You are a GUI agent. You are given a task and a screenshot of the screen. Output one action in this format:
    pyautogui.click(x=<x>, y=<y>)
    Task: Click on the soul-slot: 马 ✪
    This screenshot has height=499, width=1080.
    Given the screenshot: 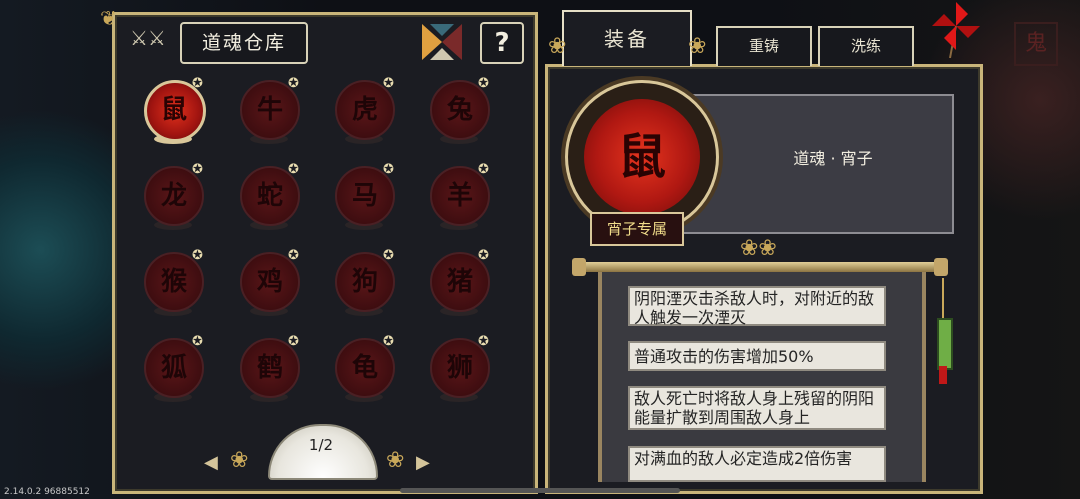 What is the action you would take?
    pyautogui.click(x=363, y=199)
    